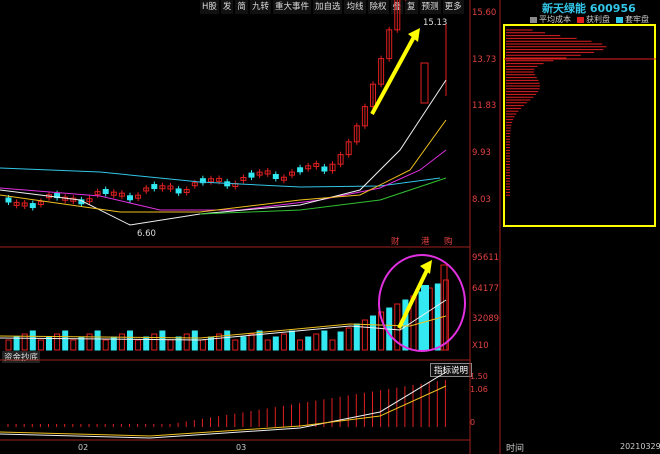 The width and height of the screenshot is (660, 454). I want to click on ma-line-mid, so click(223, 180).